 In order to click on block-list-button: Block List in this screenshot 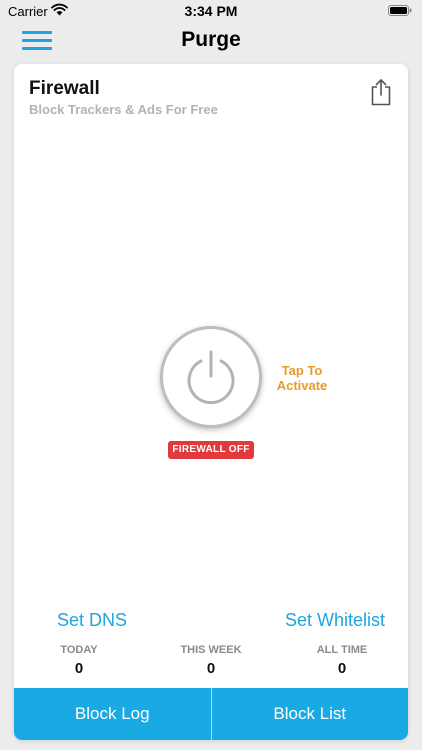, I will do `click(310, 714)`.